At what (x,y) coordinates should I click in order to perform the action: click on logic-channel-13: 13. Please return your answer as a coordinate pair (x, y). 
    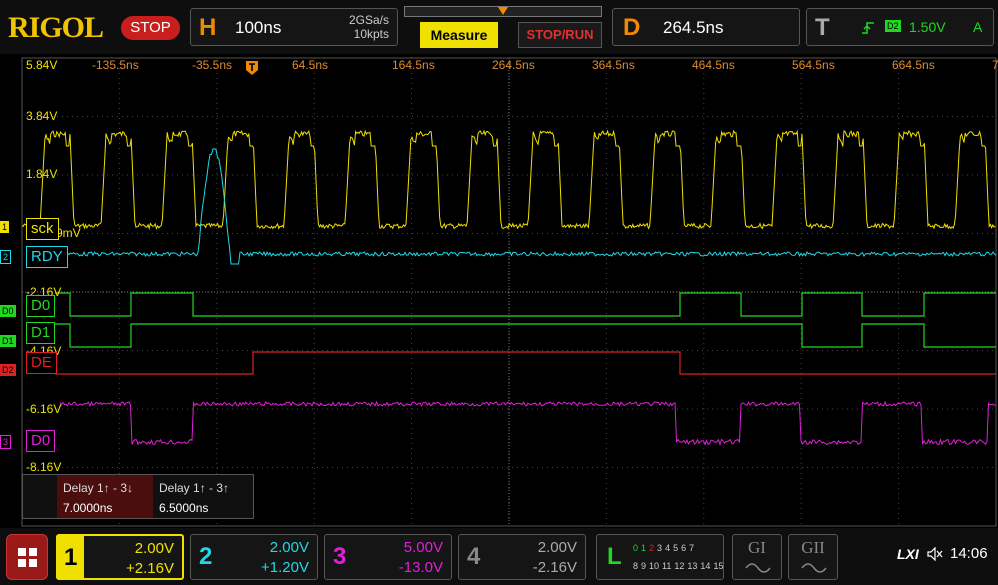
    Looking at the image, I should click on (692, 566).